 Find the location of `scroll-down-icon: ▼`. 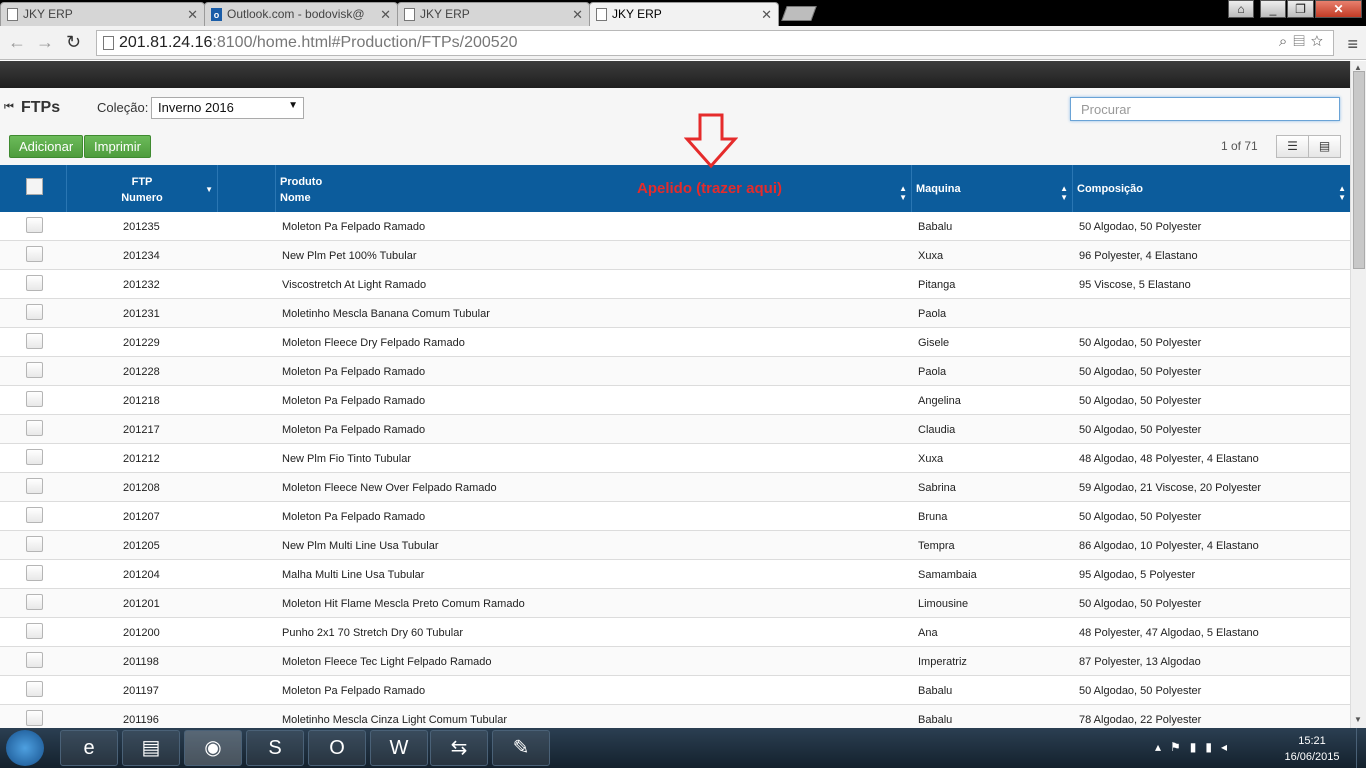

scroll-down-icon: ▼ is located at coordinates (1358, 719).